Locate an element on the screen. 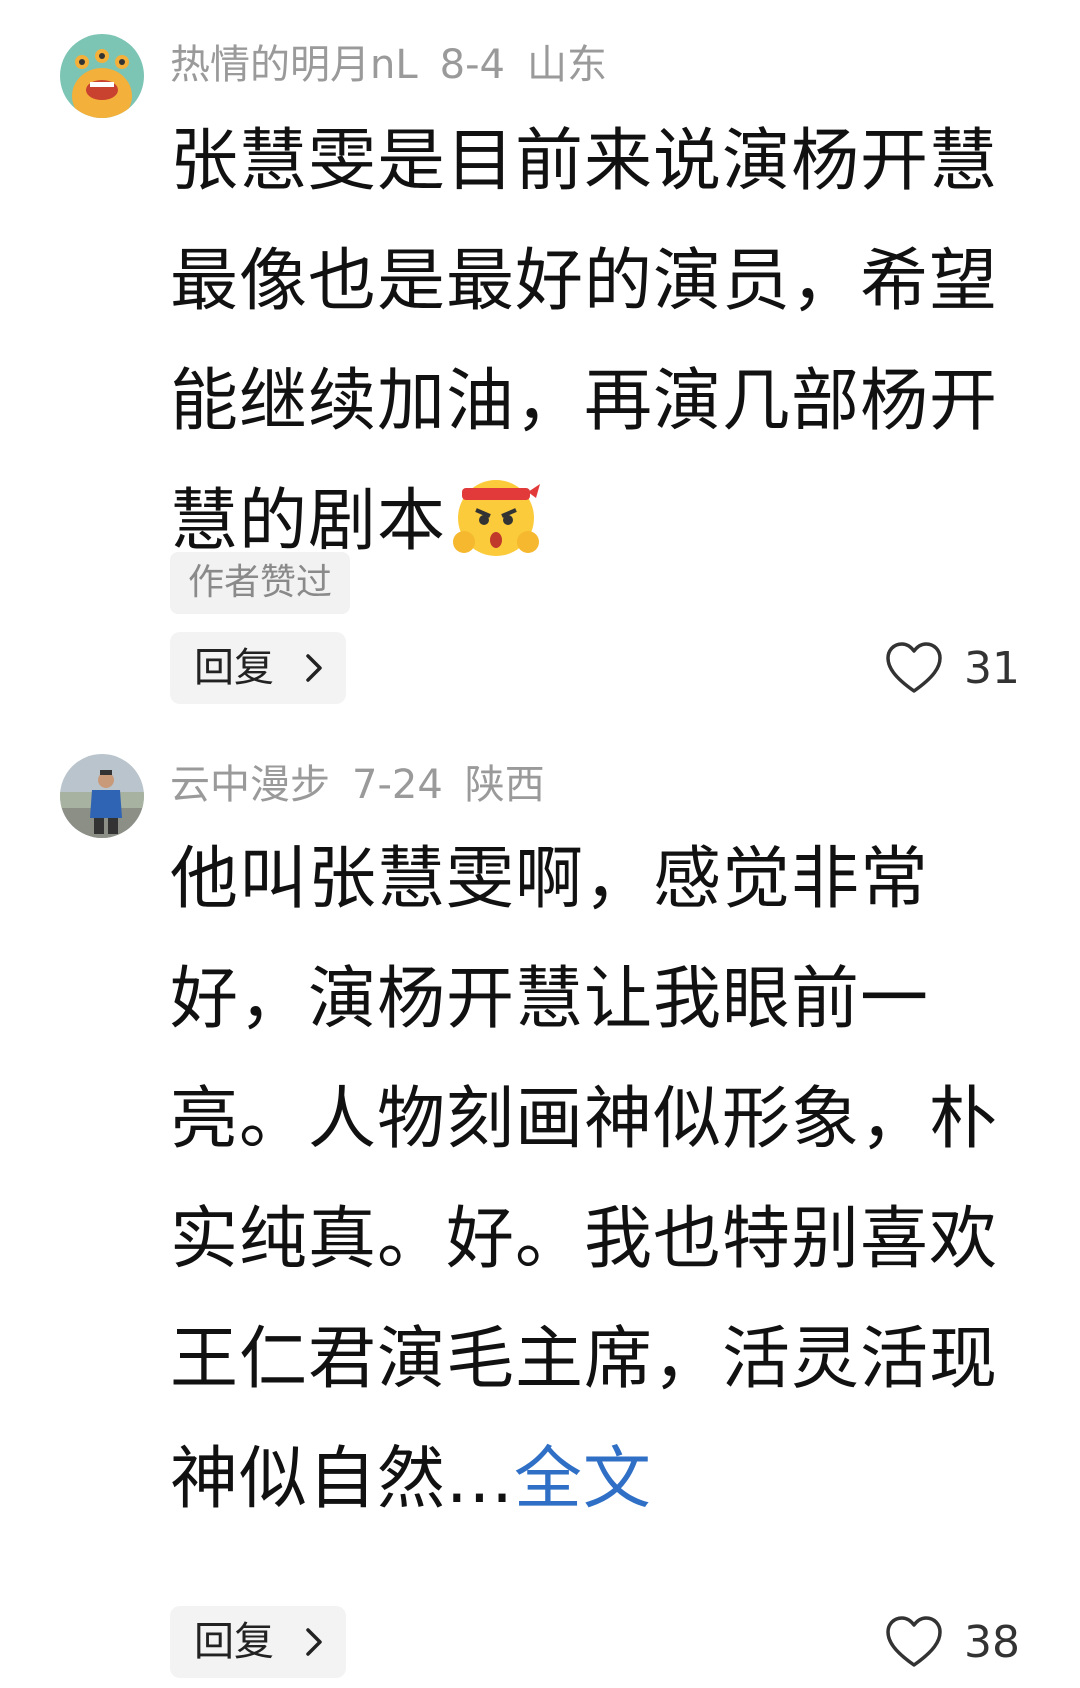 The width and height of the screenshot is (1080, 1688). comment-location: 山东 is located at coordinates (566, 65).